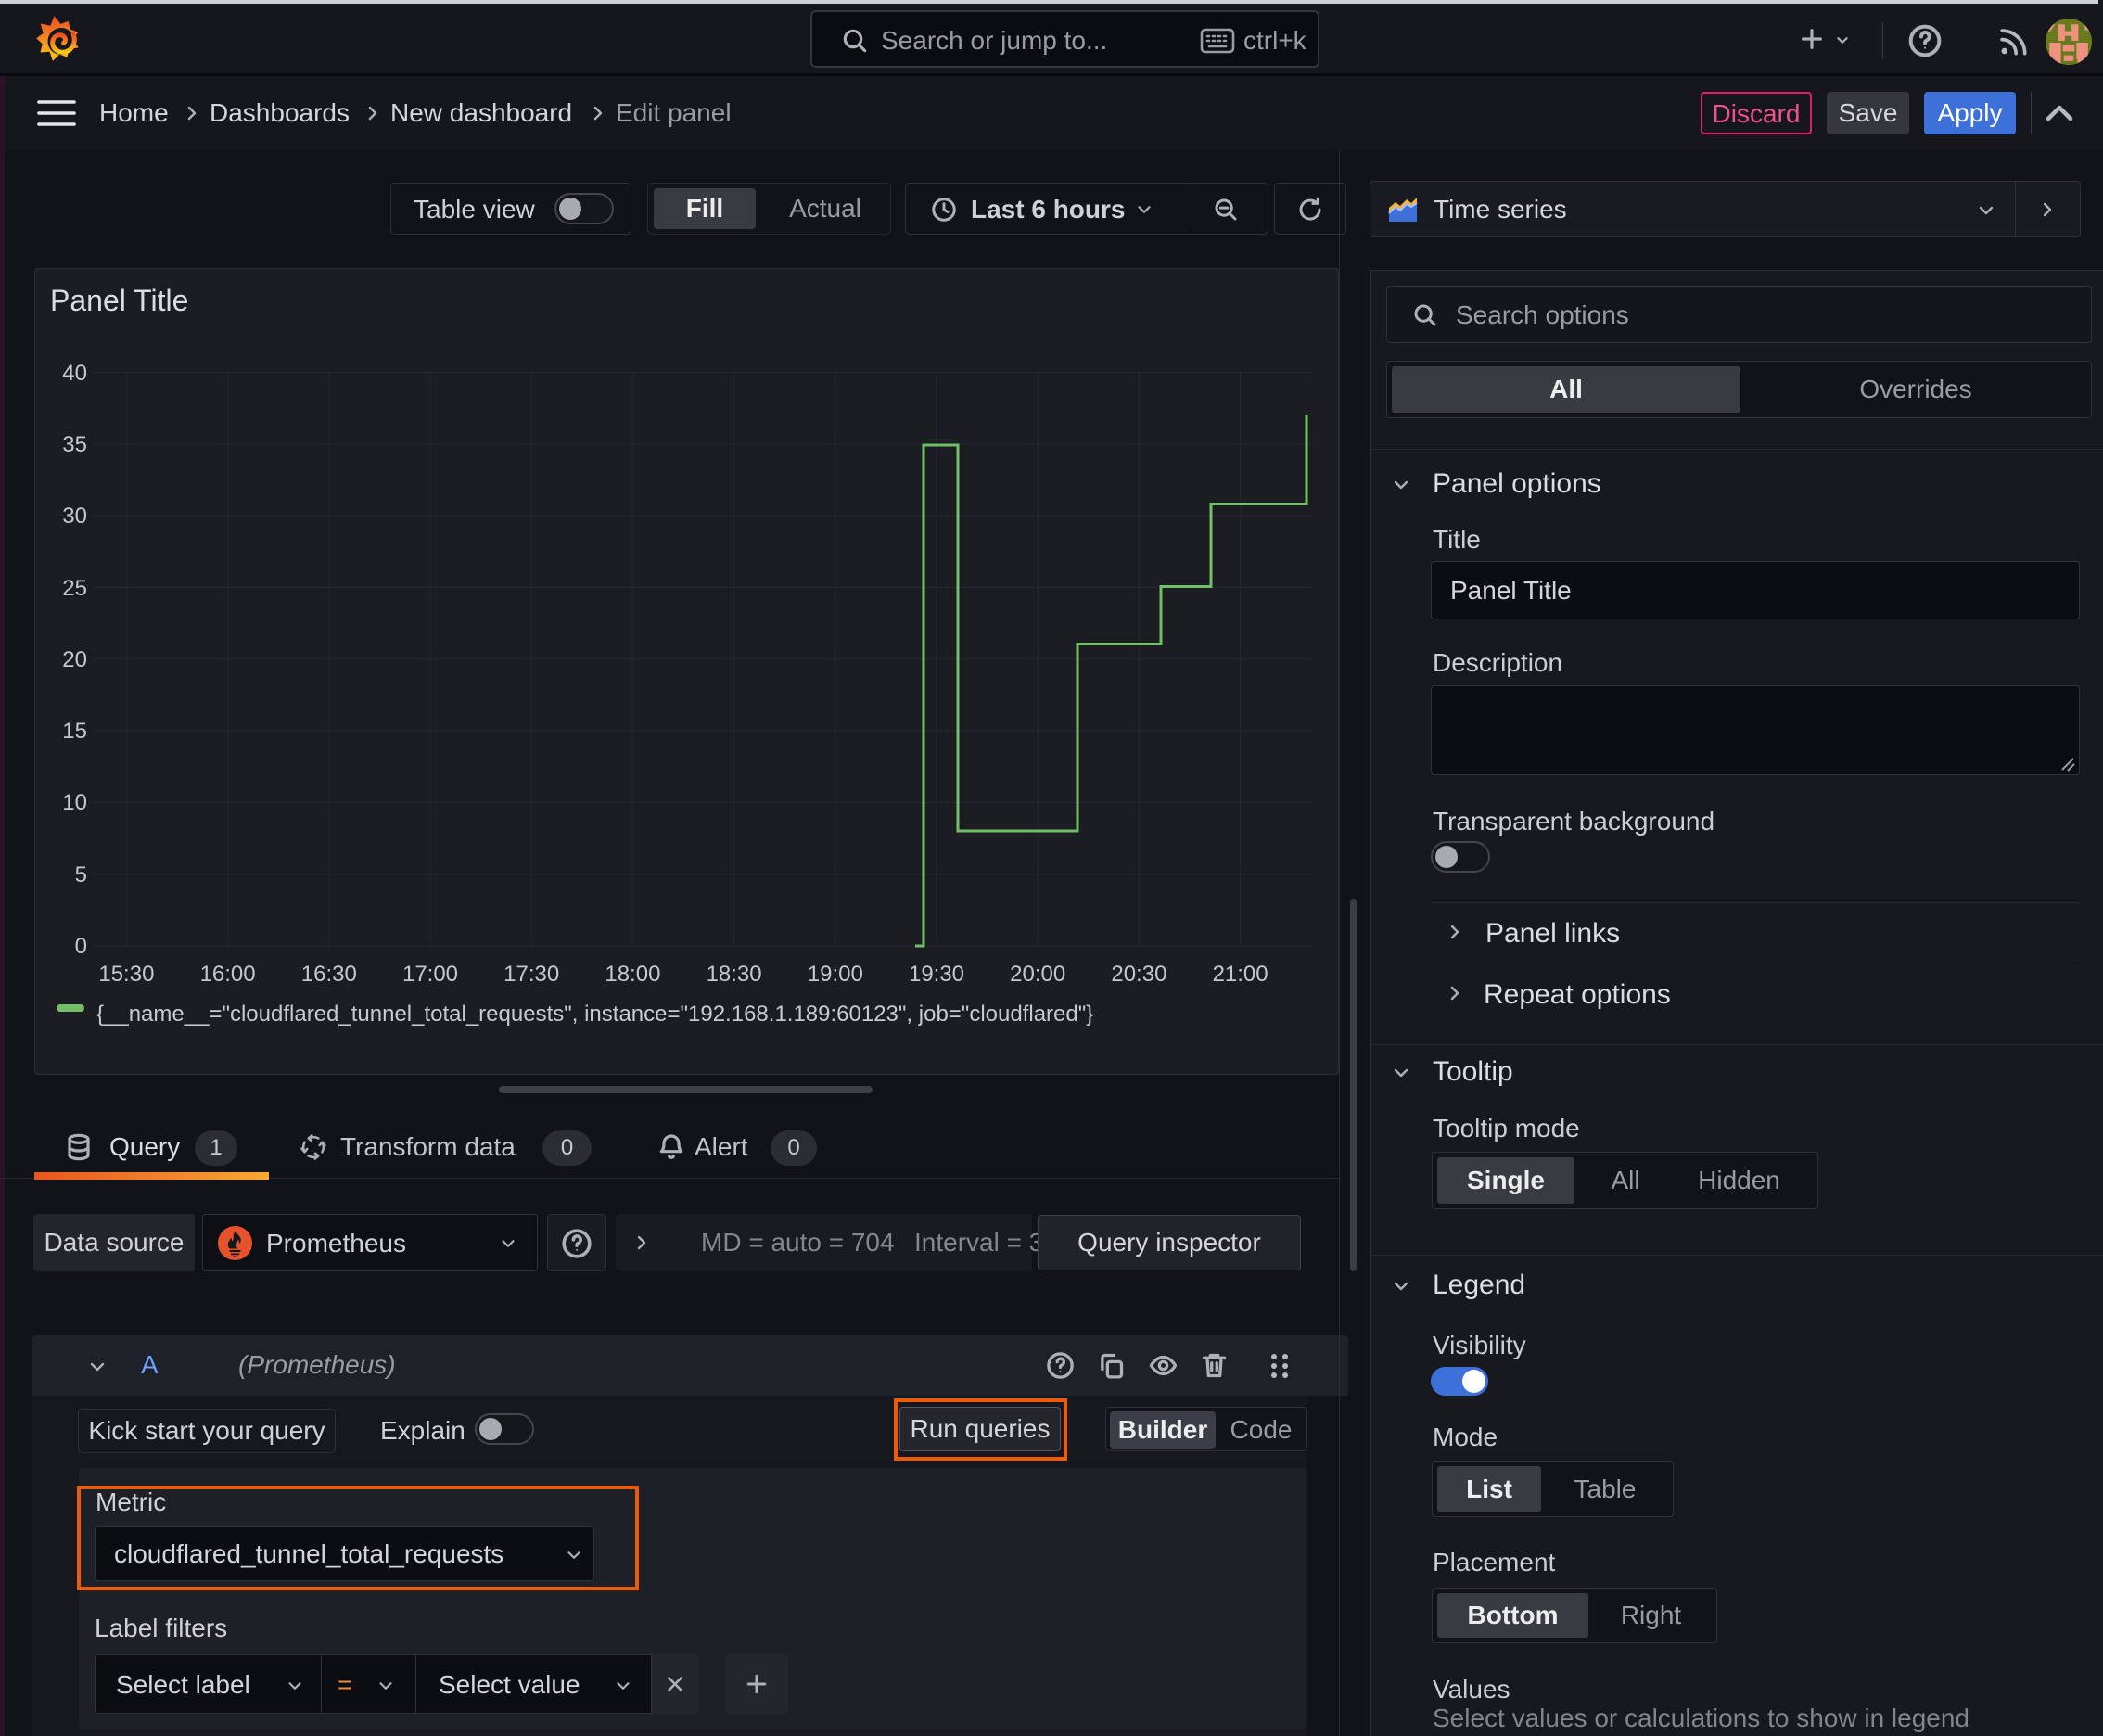  I want to click on svg-text: 20:30, so click(1138, 974).